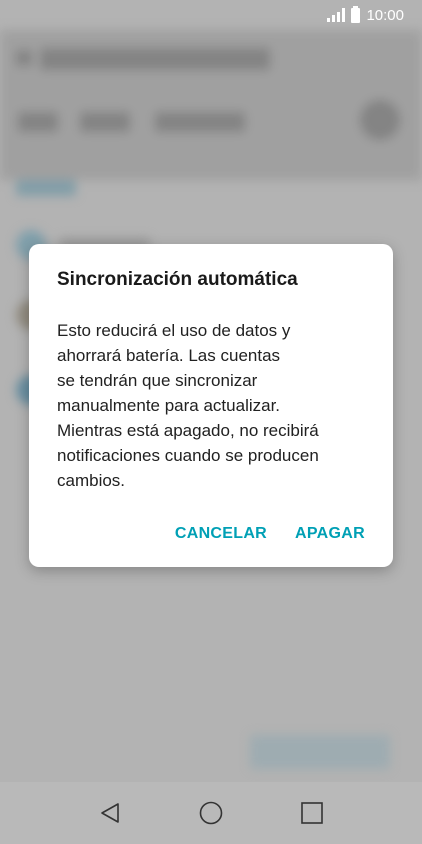 This screenshot has width=422, height=844. I want to click on back-icon, so click(110, 813).